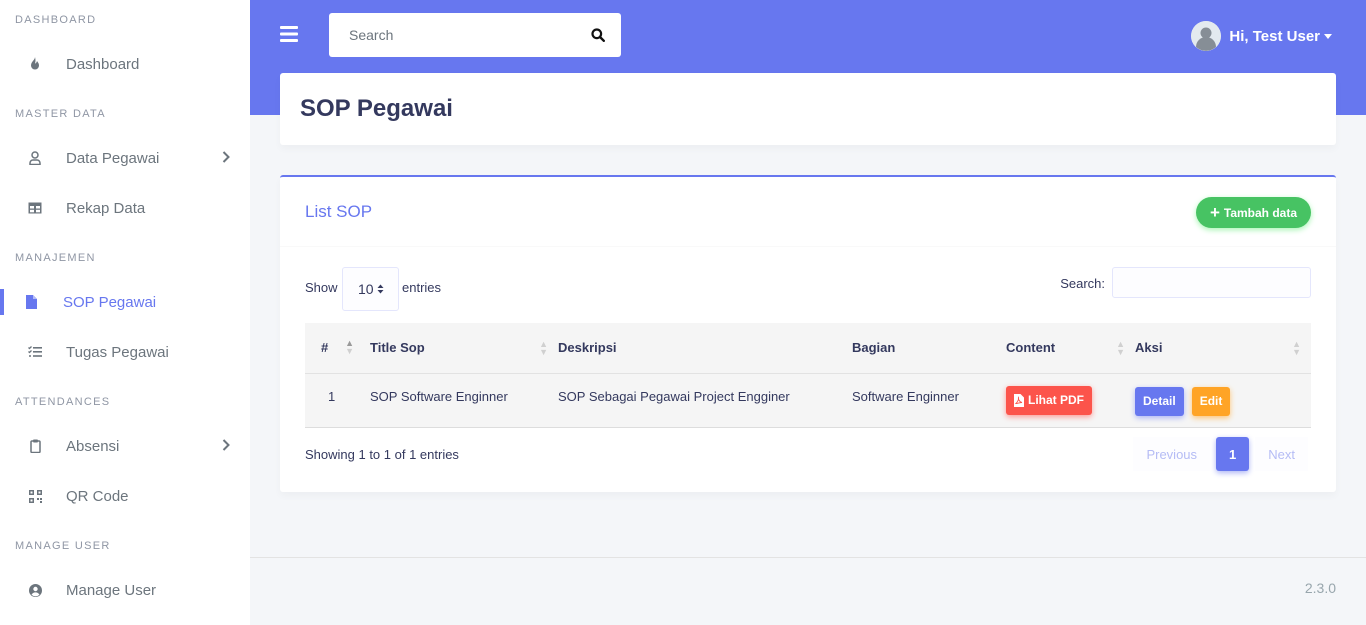  I want to click on column-header-content: Content ▲ ▼, so click(1070, 348).